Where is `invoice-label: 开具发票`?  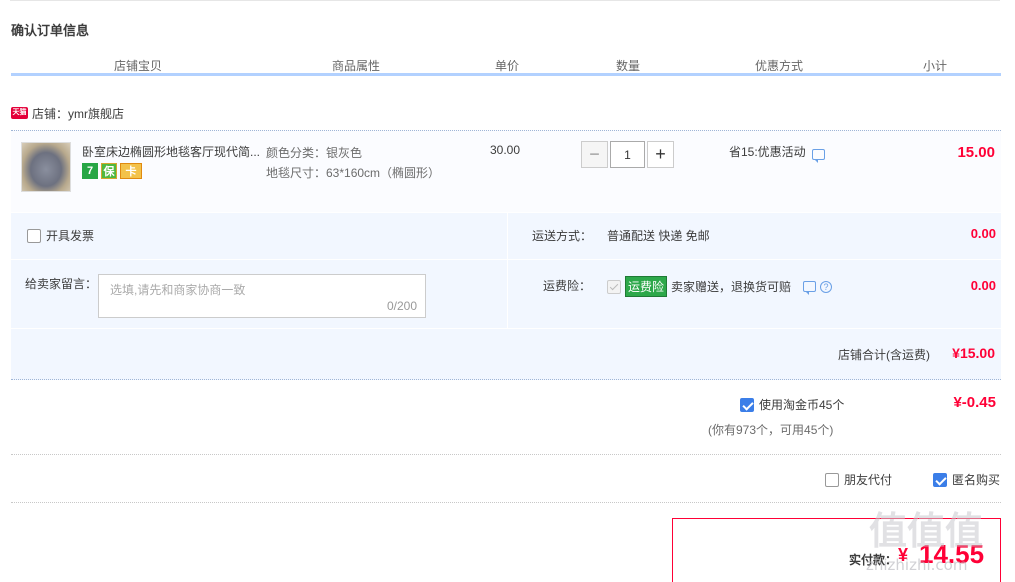 invoice-label: 开具发票 is located at coordinates (70, 236).